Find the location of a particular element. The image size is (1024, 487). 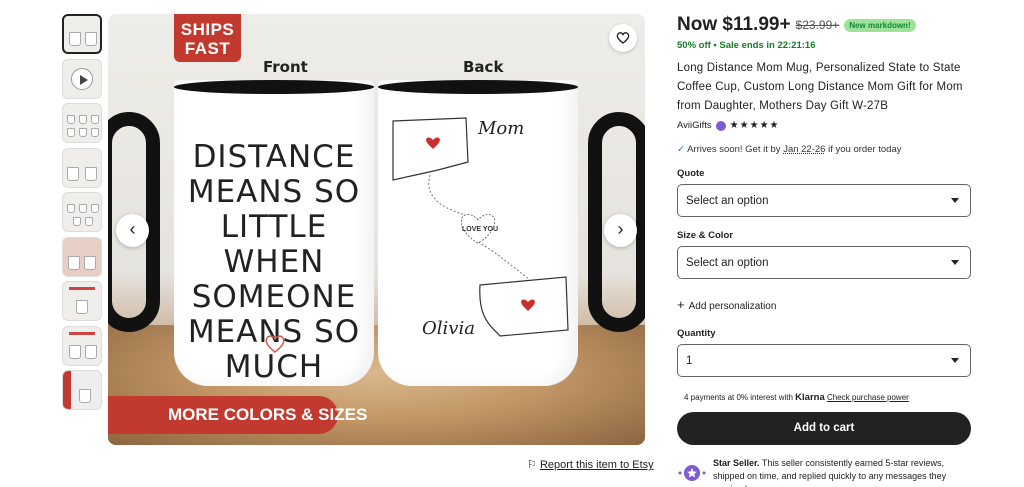

quote-select: Select an option is located at coordinates (824, 200).